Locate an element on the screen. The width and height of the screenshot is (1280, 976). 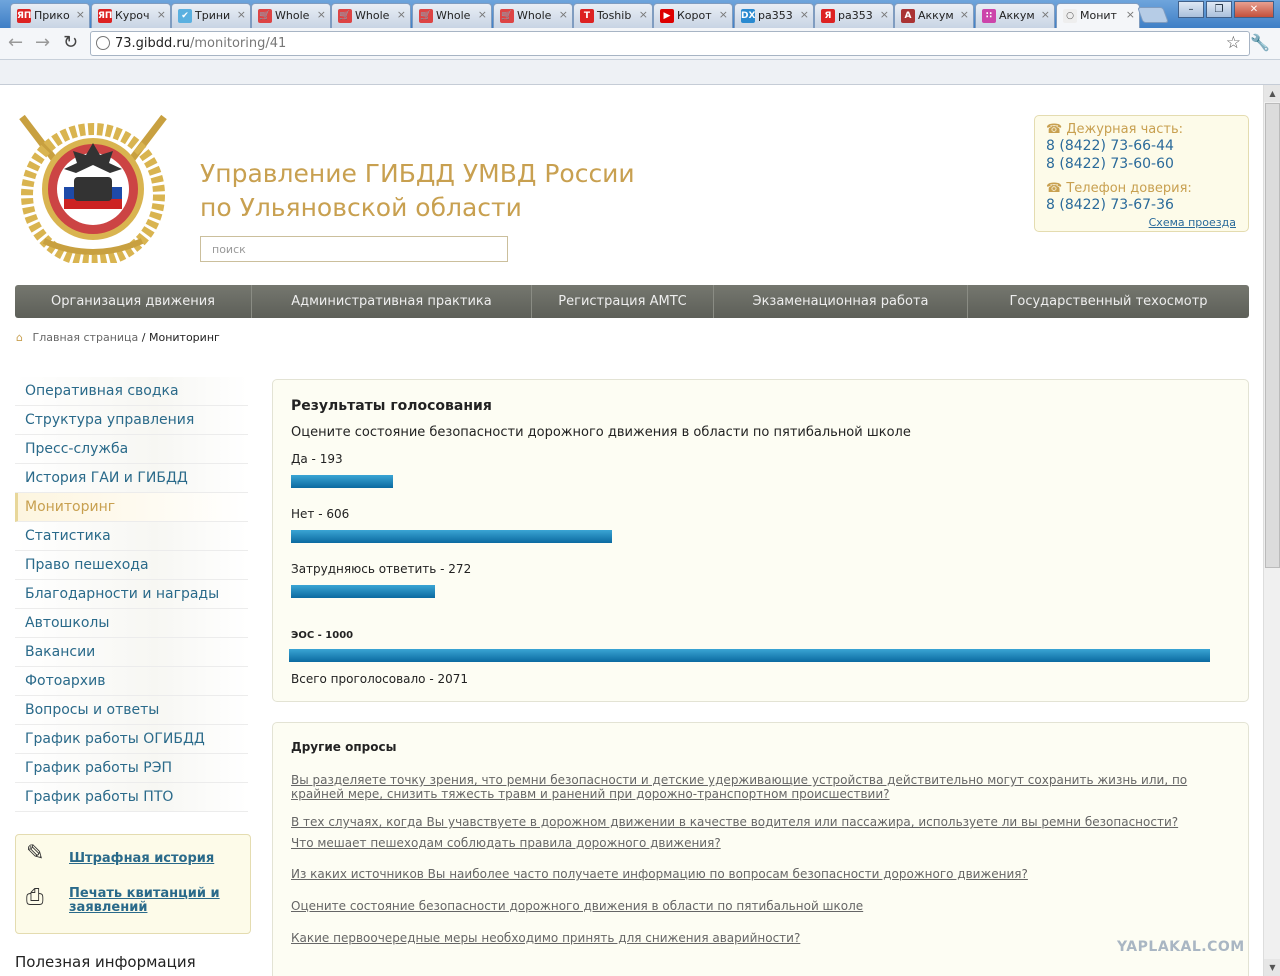
nav-item-inspection: Государственный техосмотр is located at coordinates (1108, 301).